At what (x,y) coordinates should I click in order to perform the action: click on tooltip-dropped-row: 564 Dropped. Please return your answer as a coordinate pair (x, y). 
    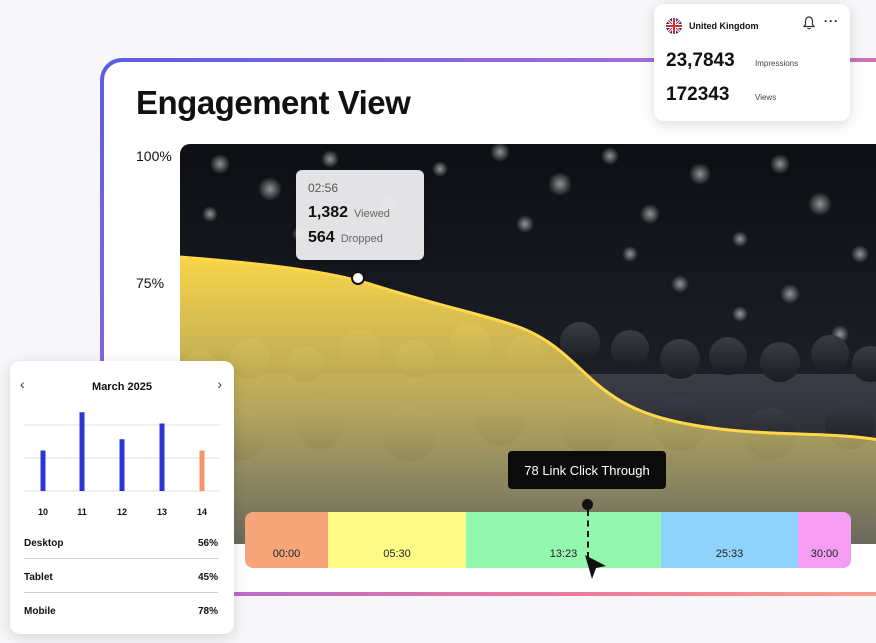
    Looking at the image, I should click on (345, 238).